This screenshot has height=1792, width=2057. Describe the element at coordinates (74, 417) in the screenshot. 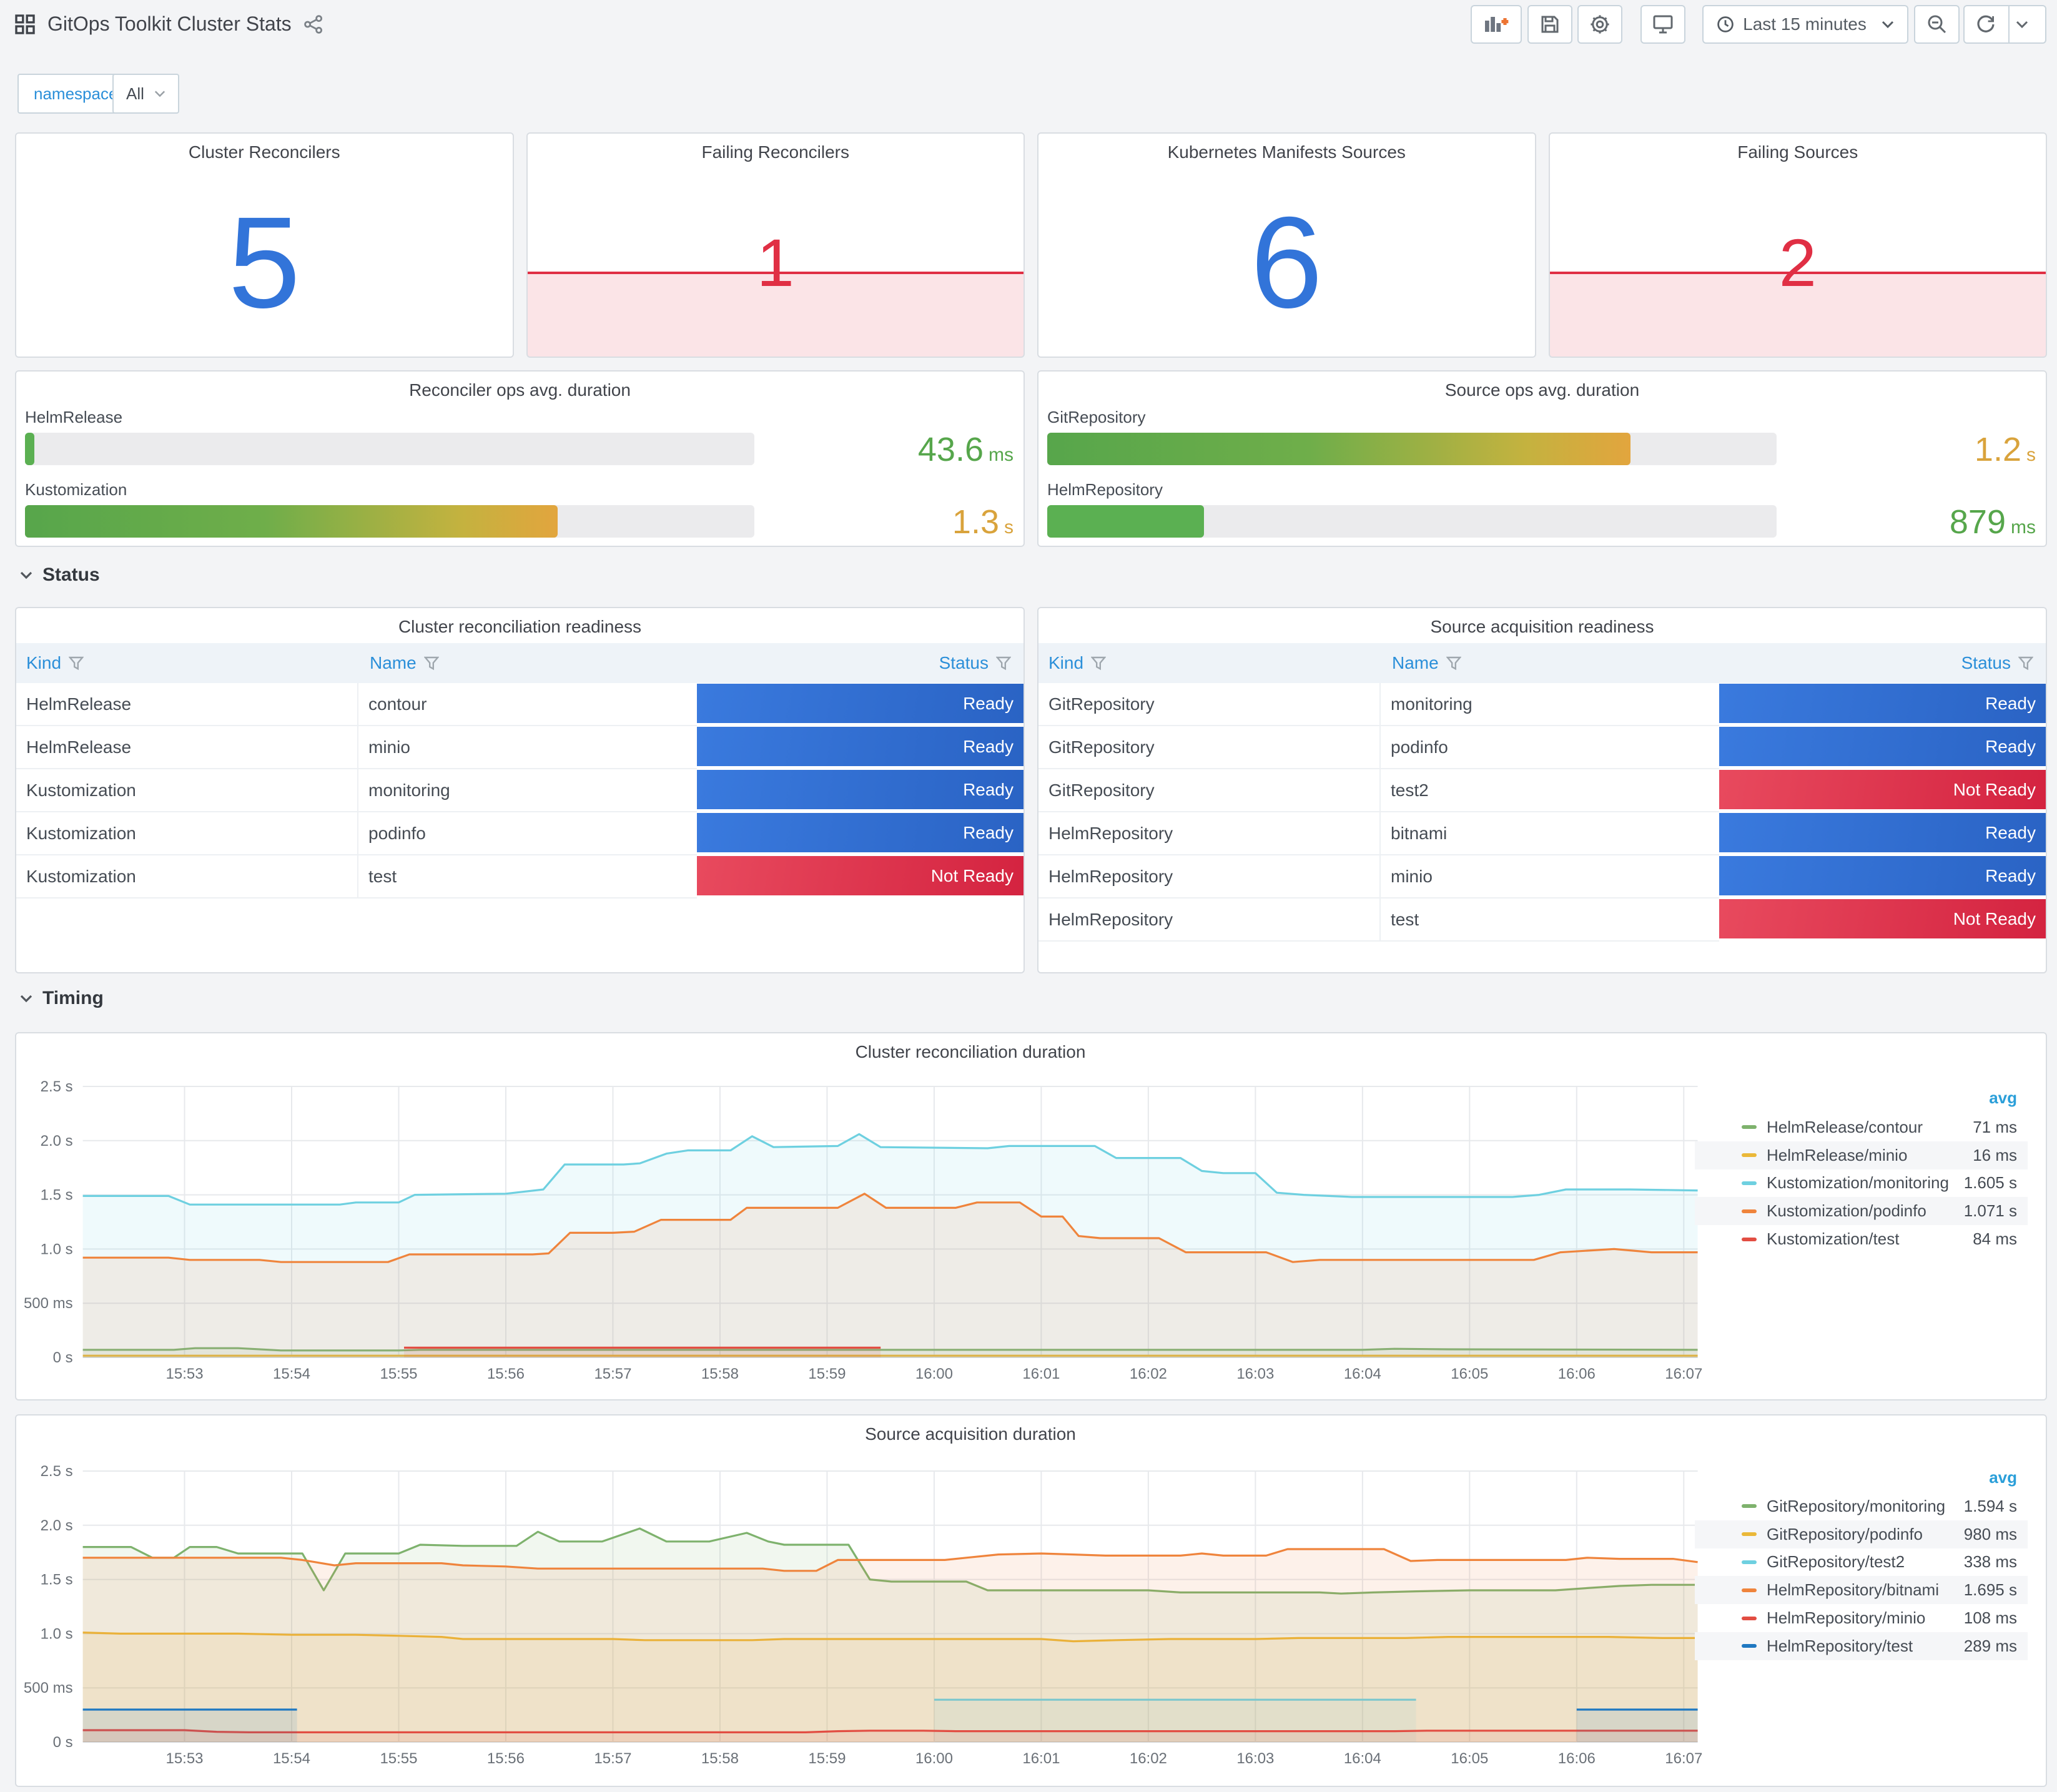

I see `bargauge-label: HelmRelease` at that location.